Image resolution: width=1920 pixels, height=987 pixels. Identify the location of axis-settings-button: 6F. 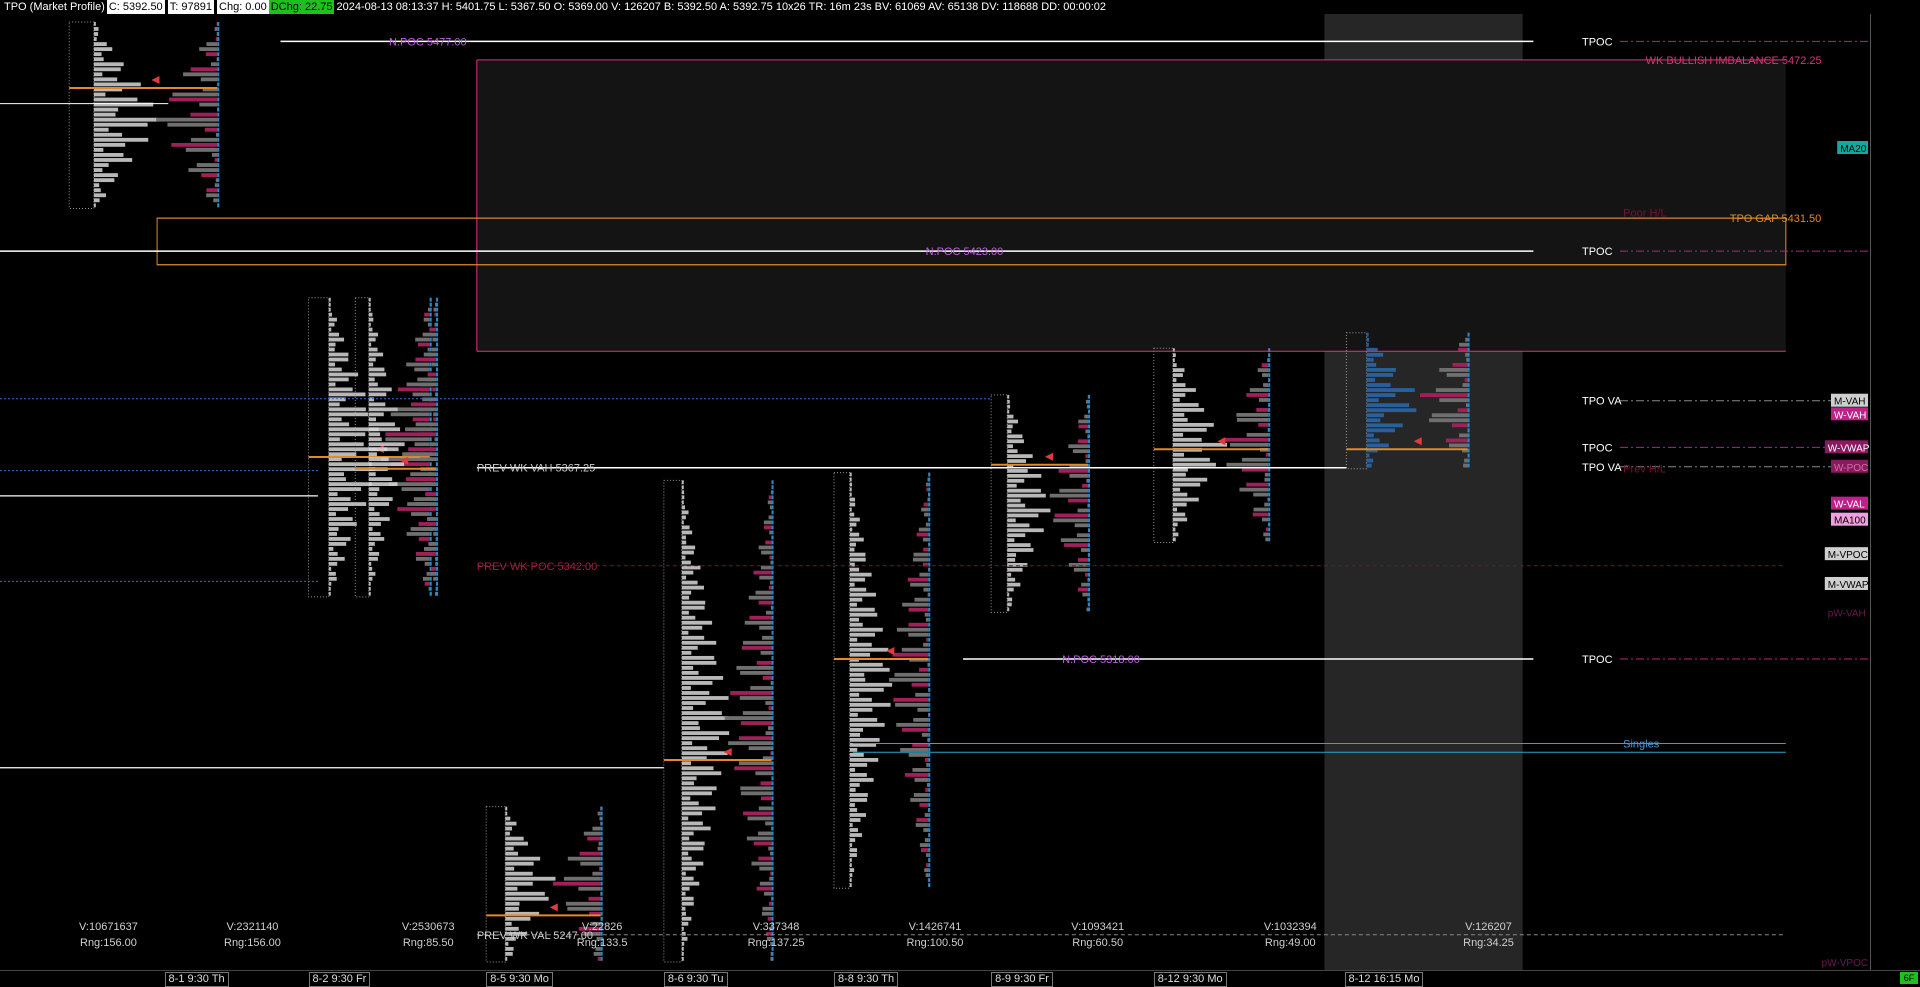
(1909, 978).